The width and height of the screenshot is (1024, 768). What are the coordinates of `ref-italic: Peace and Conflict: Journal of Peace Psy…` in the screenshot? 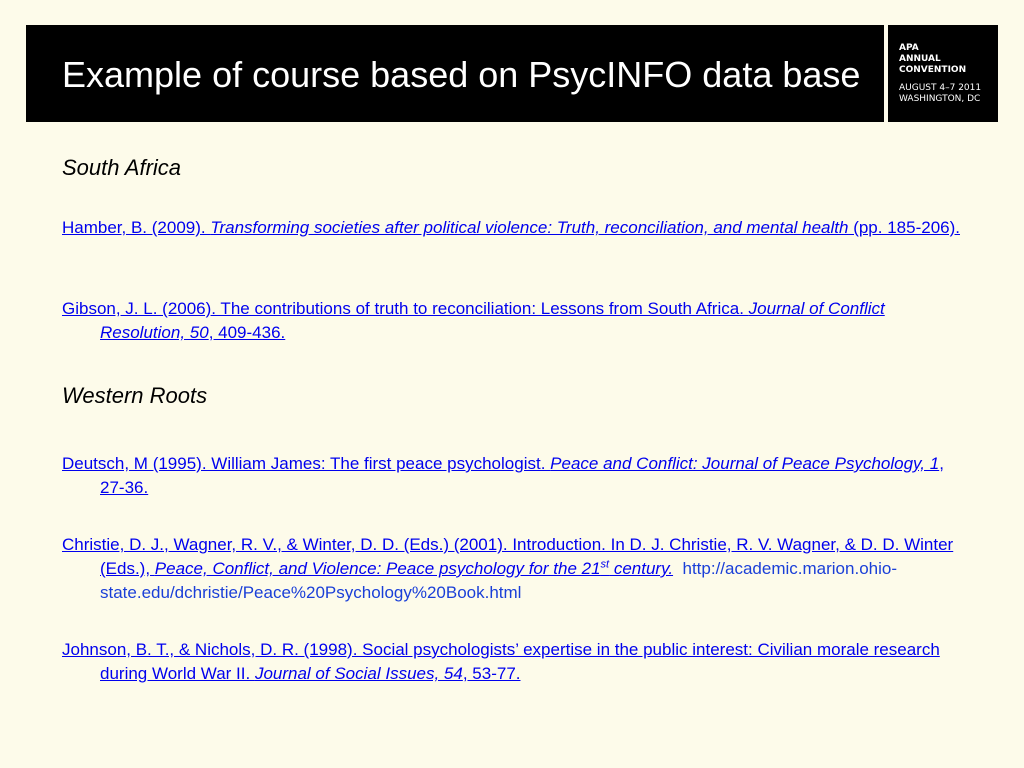 It's located at (745, 463).